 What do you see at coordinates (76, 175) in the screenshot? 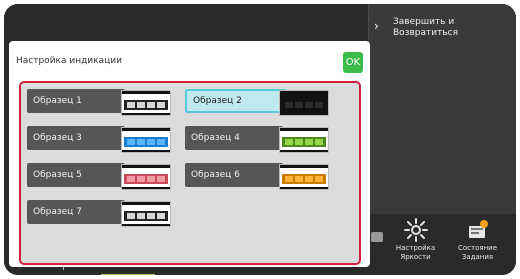
I see `option-label: Образец 5` at bounding box center [76, 175].